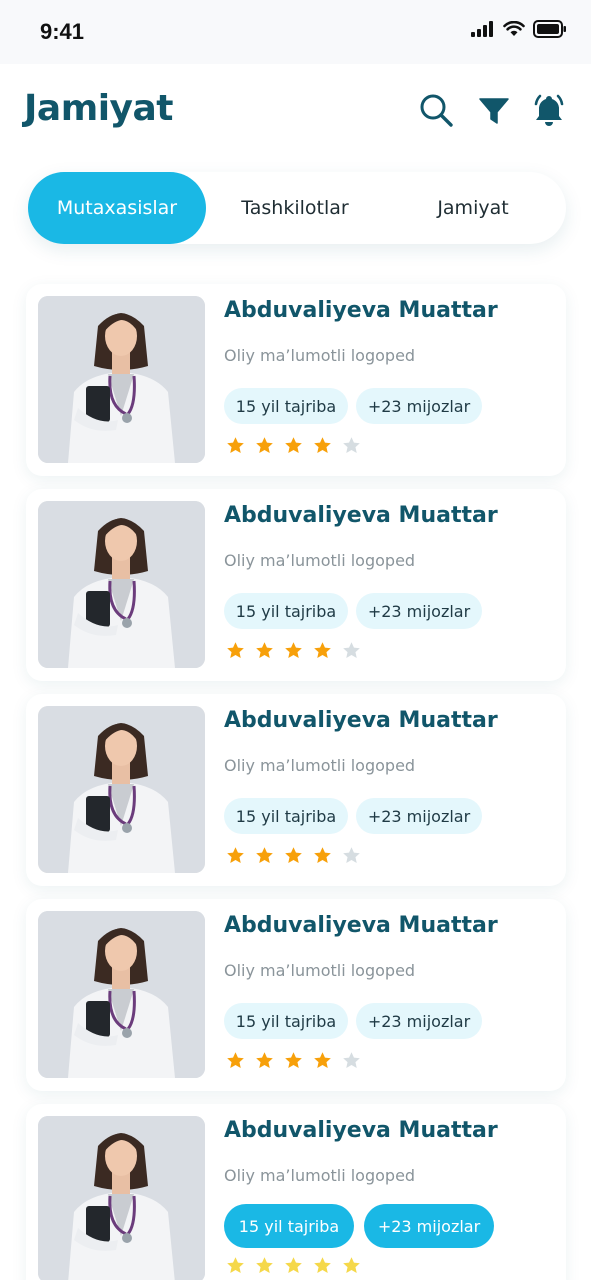 This screenshot has height=1280, width=591. I want to click on filter-icon, so click(494, 110).